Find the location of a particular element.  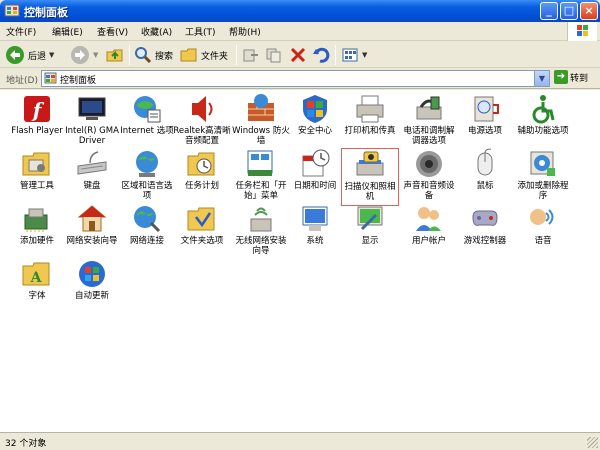

control-panel-item-label: Flash Player is located at coordinates (37, 131).